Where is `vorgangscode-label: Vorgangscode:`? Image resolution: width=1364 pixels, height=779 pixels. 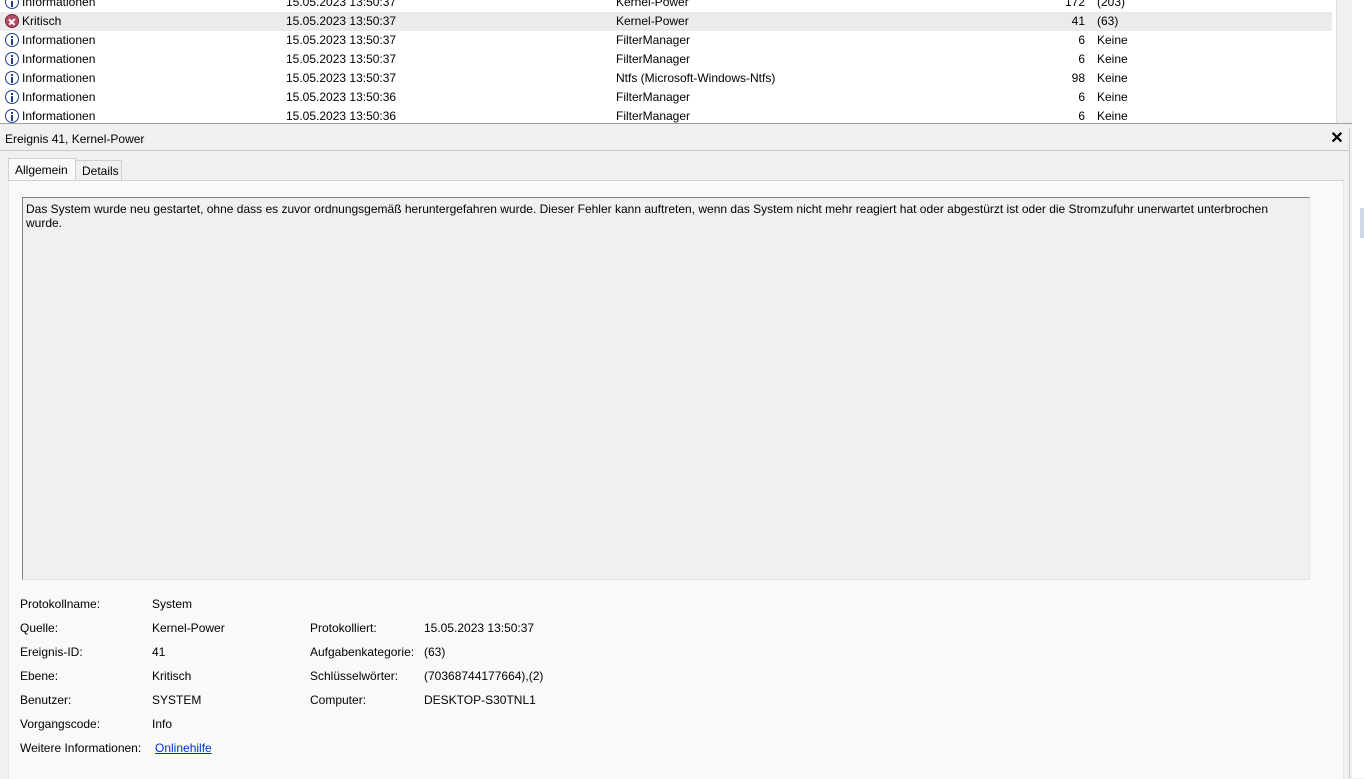 vorgangscode-label: Vorgangscode: is located at coordinates (60, 724).